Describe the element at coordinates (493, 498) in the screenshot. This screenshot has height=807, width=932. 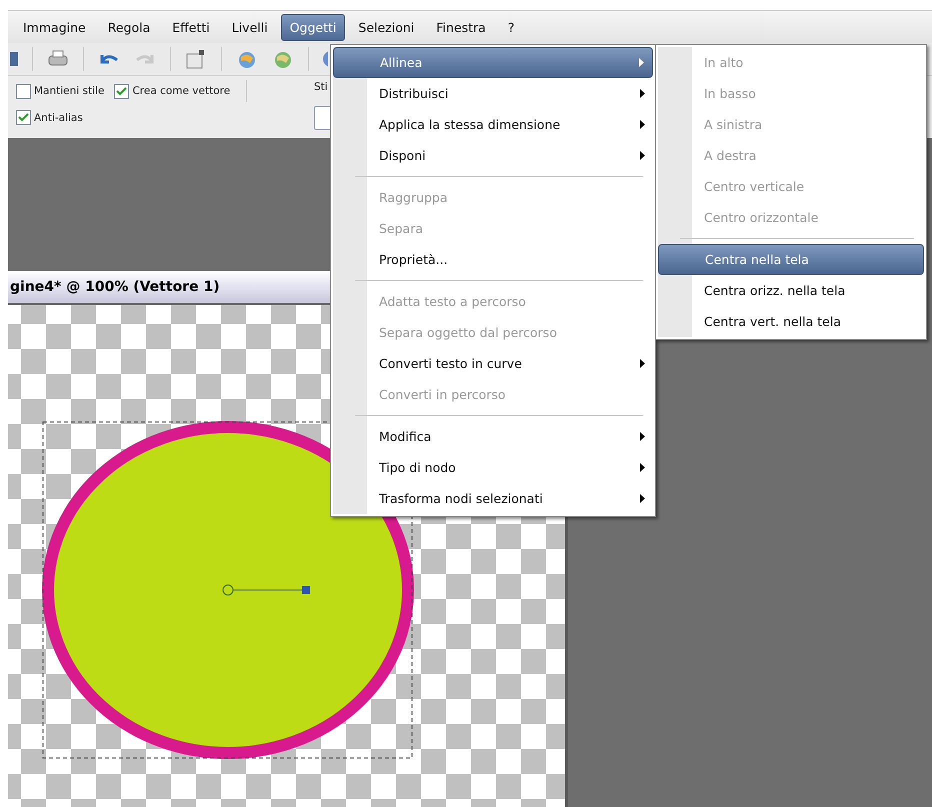
I see `menu-item: Trasforma nodi selezionati` at that location.